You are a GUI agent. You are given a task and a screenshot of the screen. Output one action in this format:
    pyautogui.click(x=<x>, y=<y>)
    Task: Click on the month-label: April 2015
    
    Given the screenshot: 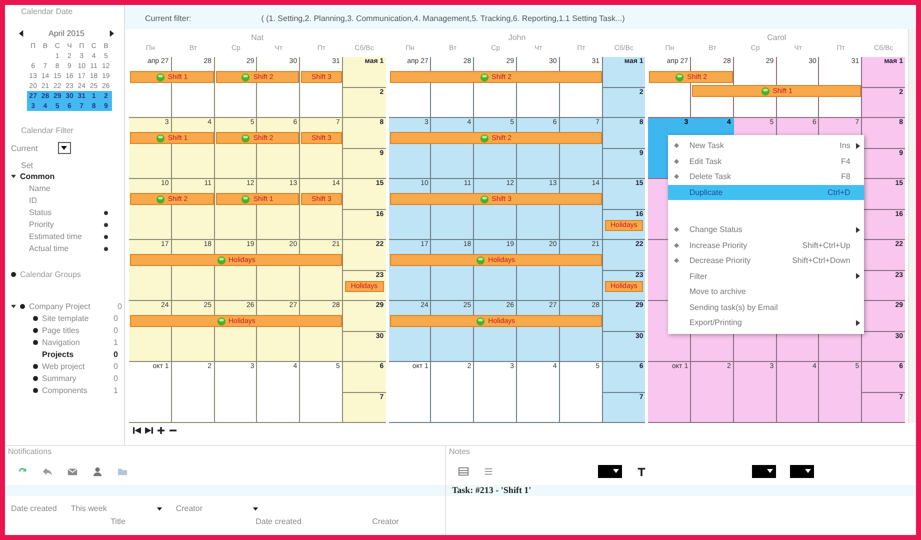 What is the action you would take?
    pyautogui.click(x=66, y=33)
    